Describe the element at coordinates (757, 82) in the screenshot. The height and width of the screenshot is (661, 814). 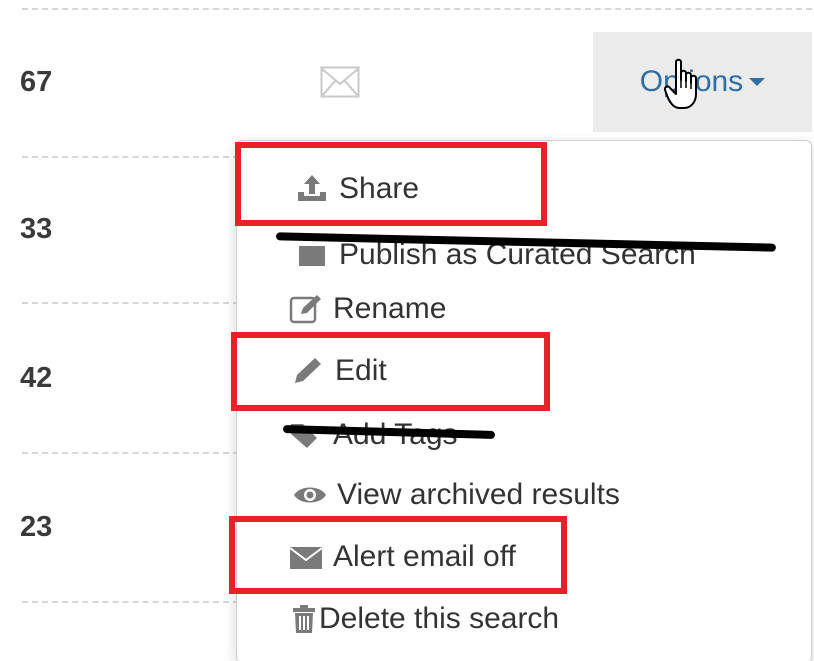
I see `caret-down-icon` at that location.